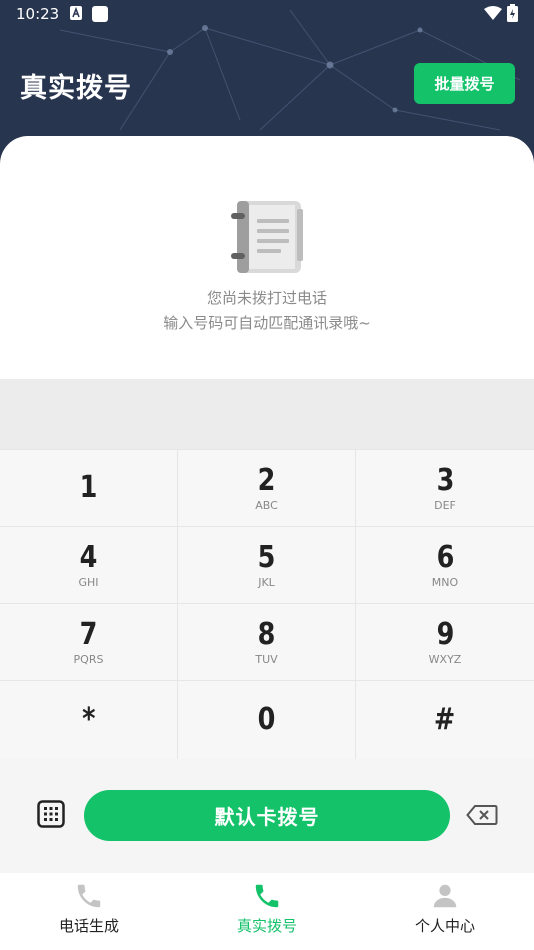 The width and height of the screenshot is (534, 950). I want to click on backspace-icon, so click(482, 815).